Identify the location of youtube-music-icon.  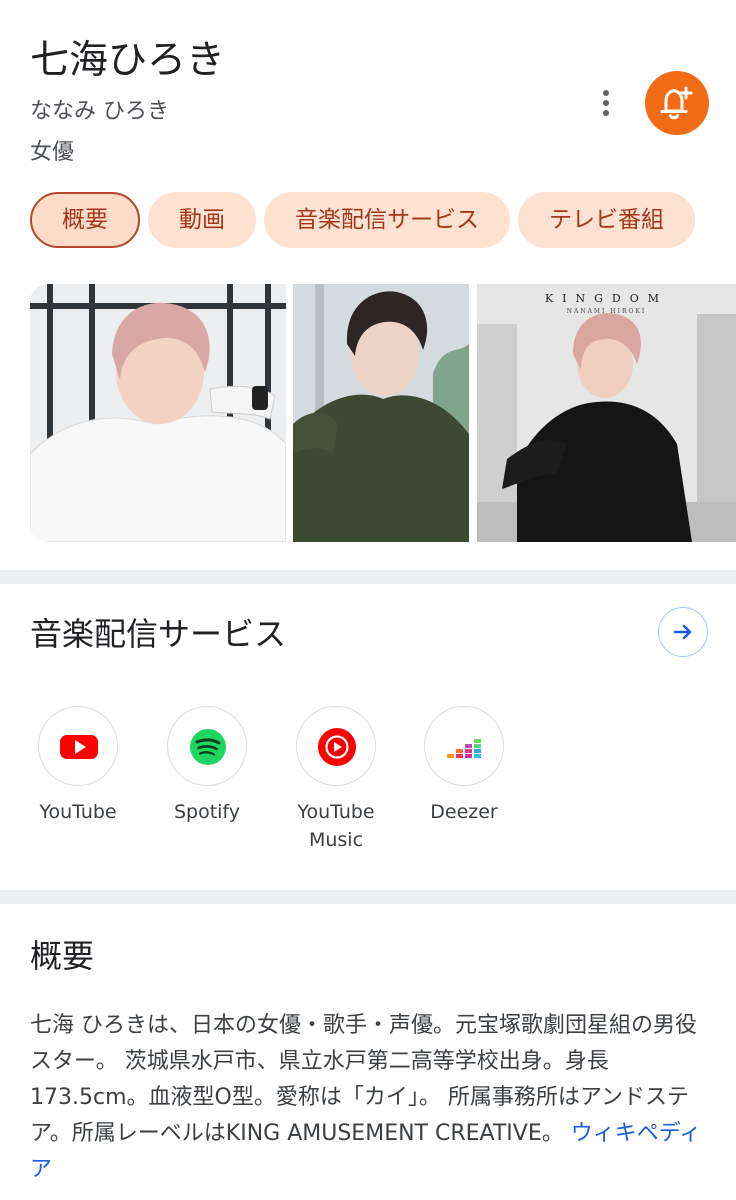
(337, 747).